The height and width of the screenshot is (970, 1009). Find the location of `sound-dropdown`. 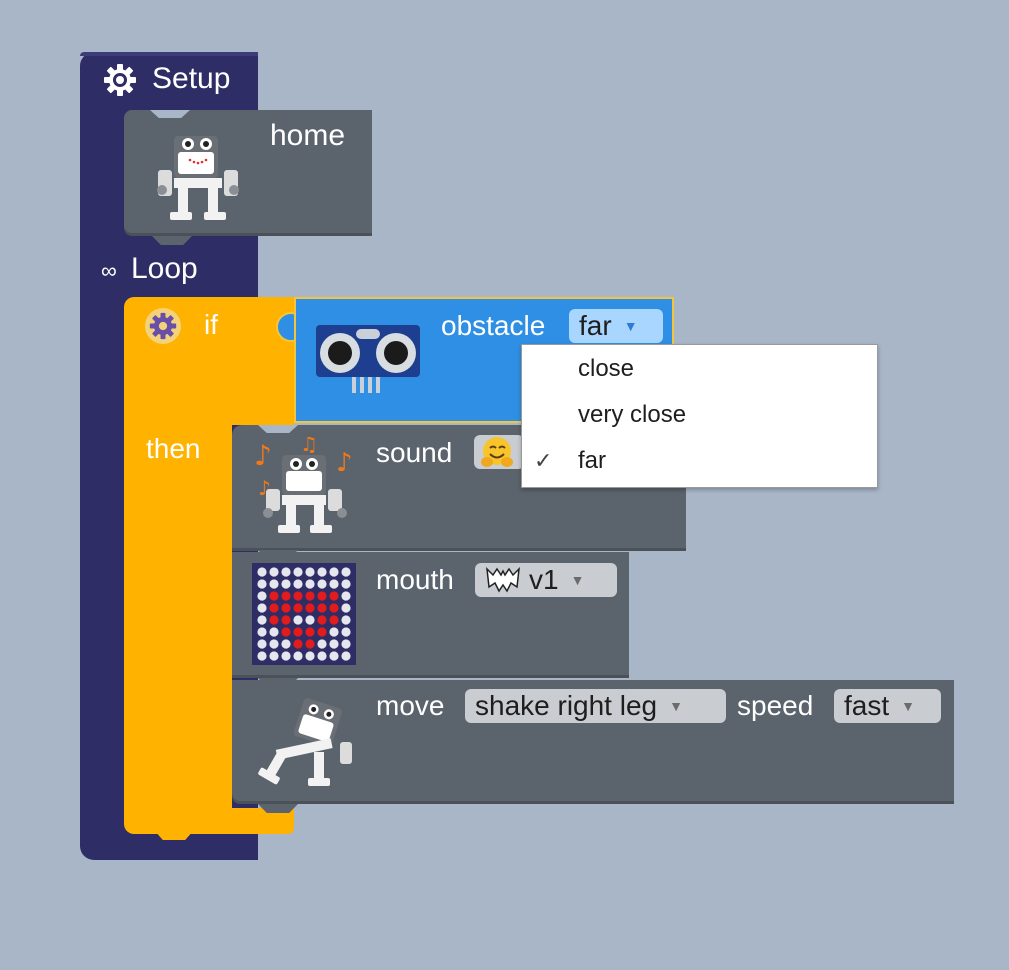

sound-dropdown is located at coordinates (499, 452).